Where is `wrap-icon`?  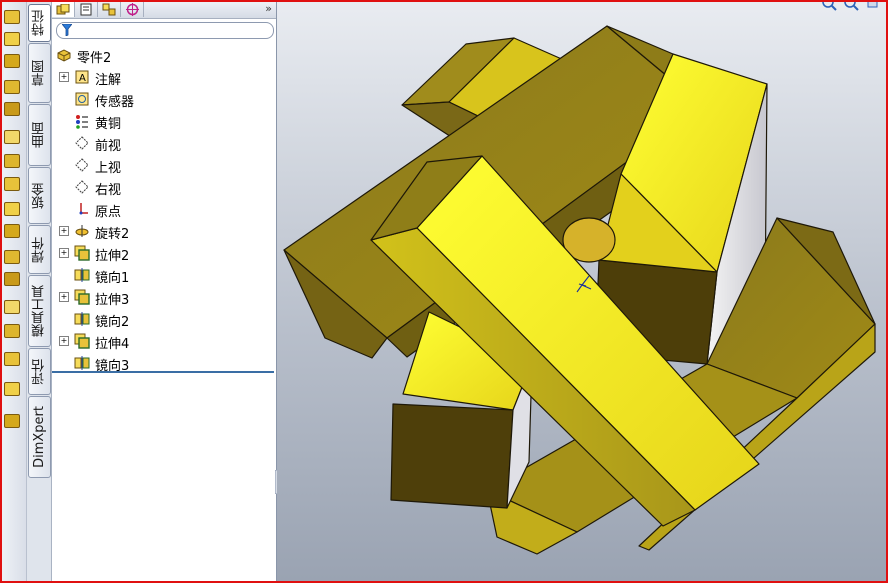 wrap-icon is located at coordinates (12, 231).